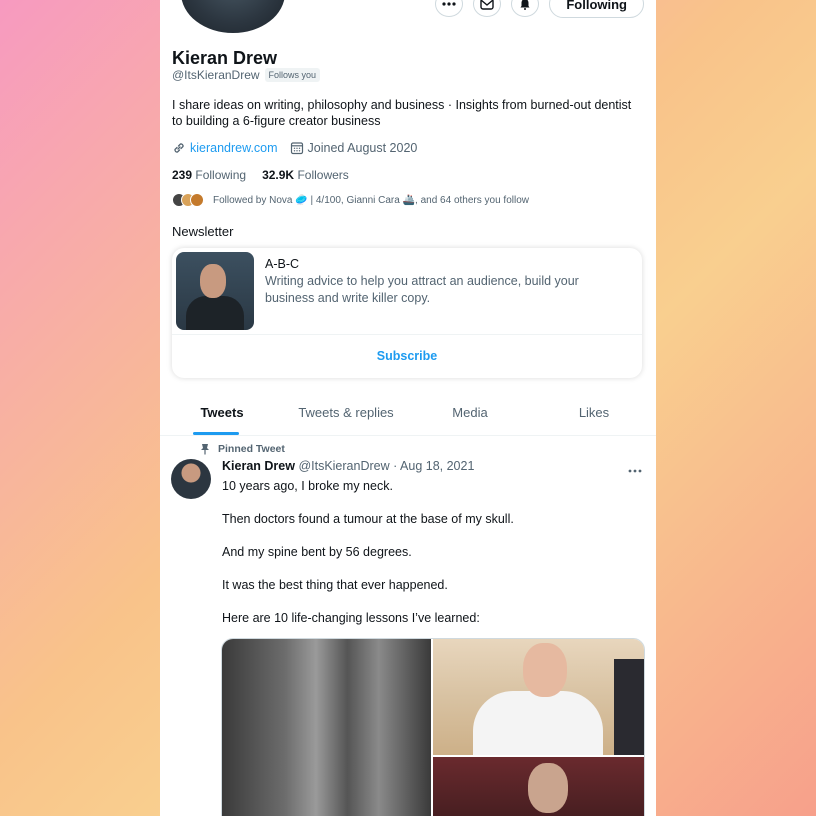 The height and width of the screenshot is (816, 816). What do you see at coordinates (386, 466) in the screenshot?
I see `tweet-handle-date: @ItsKieranDrew · Aug 18, 2021` at bounding box center [386, 466].